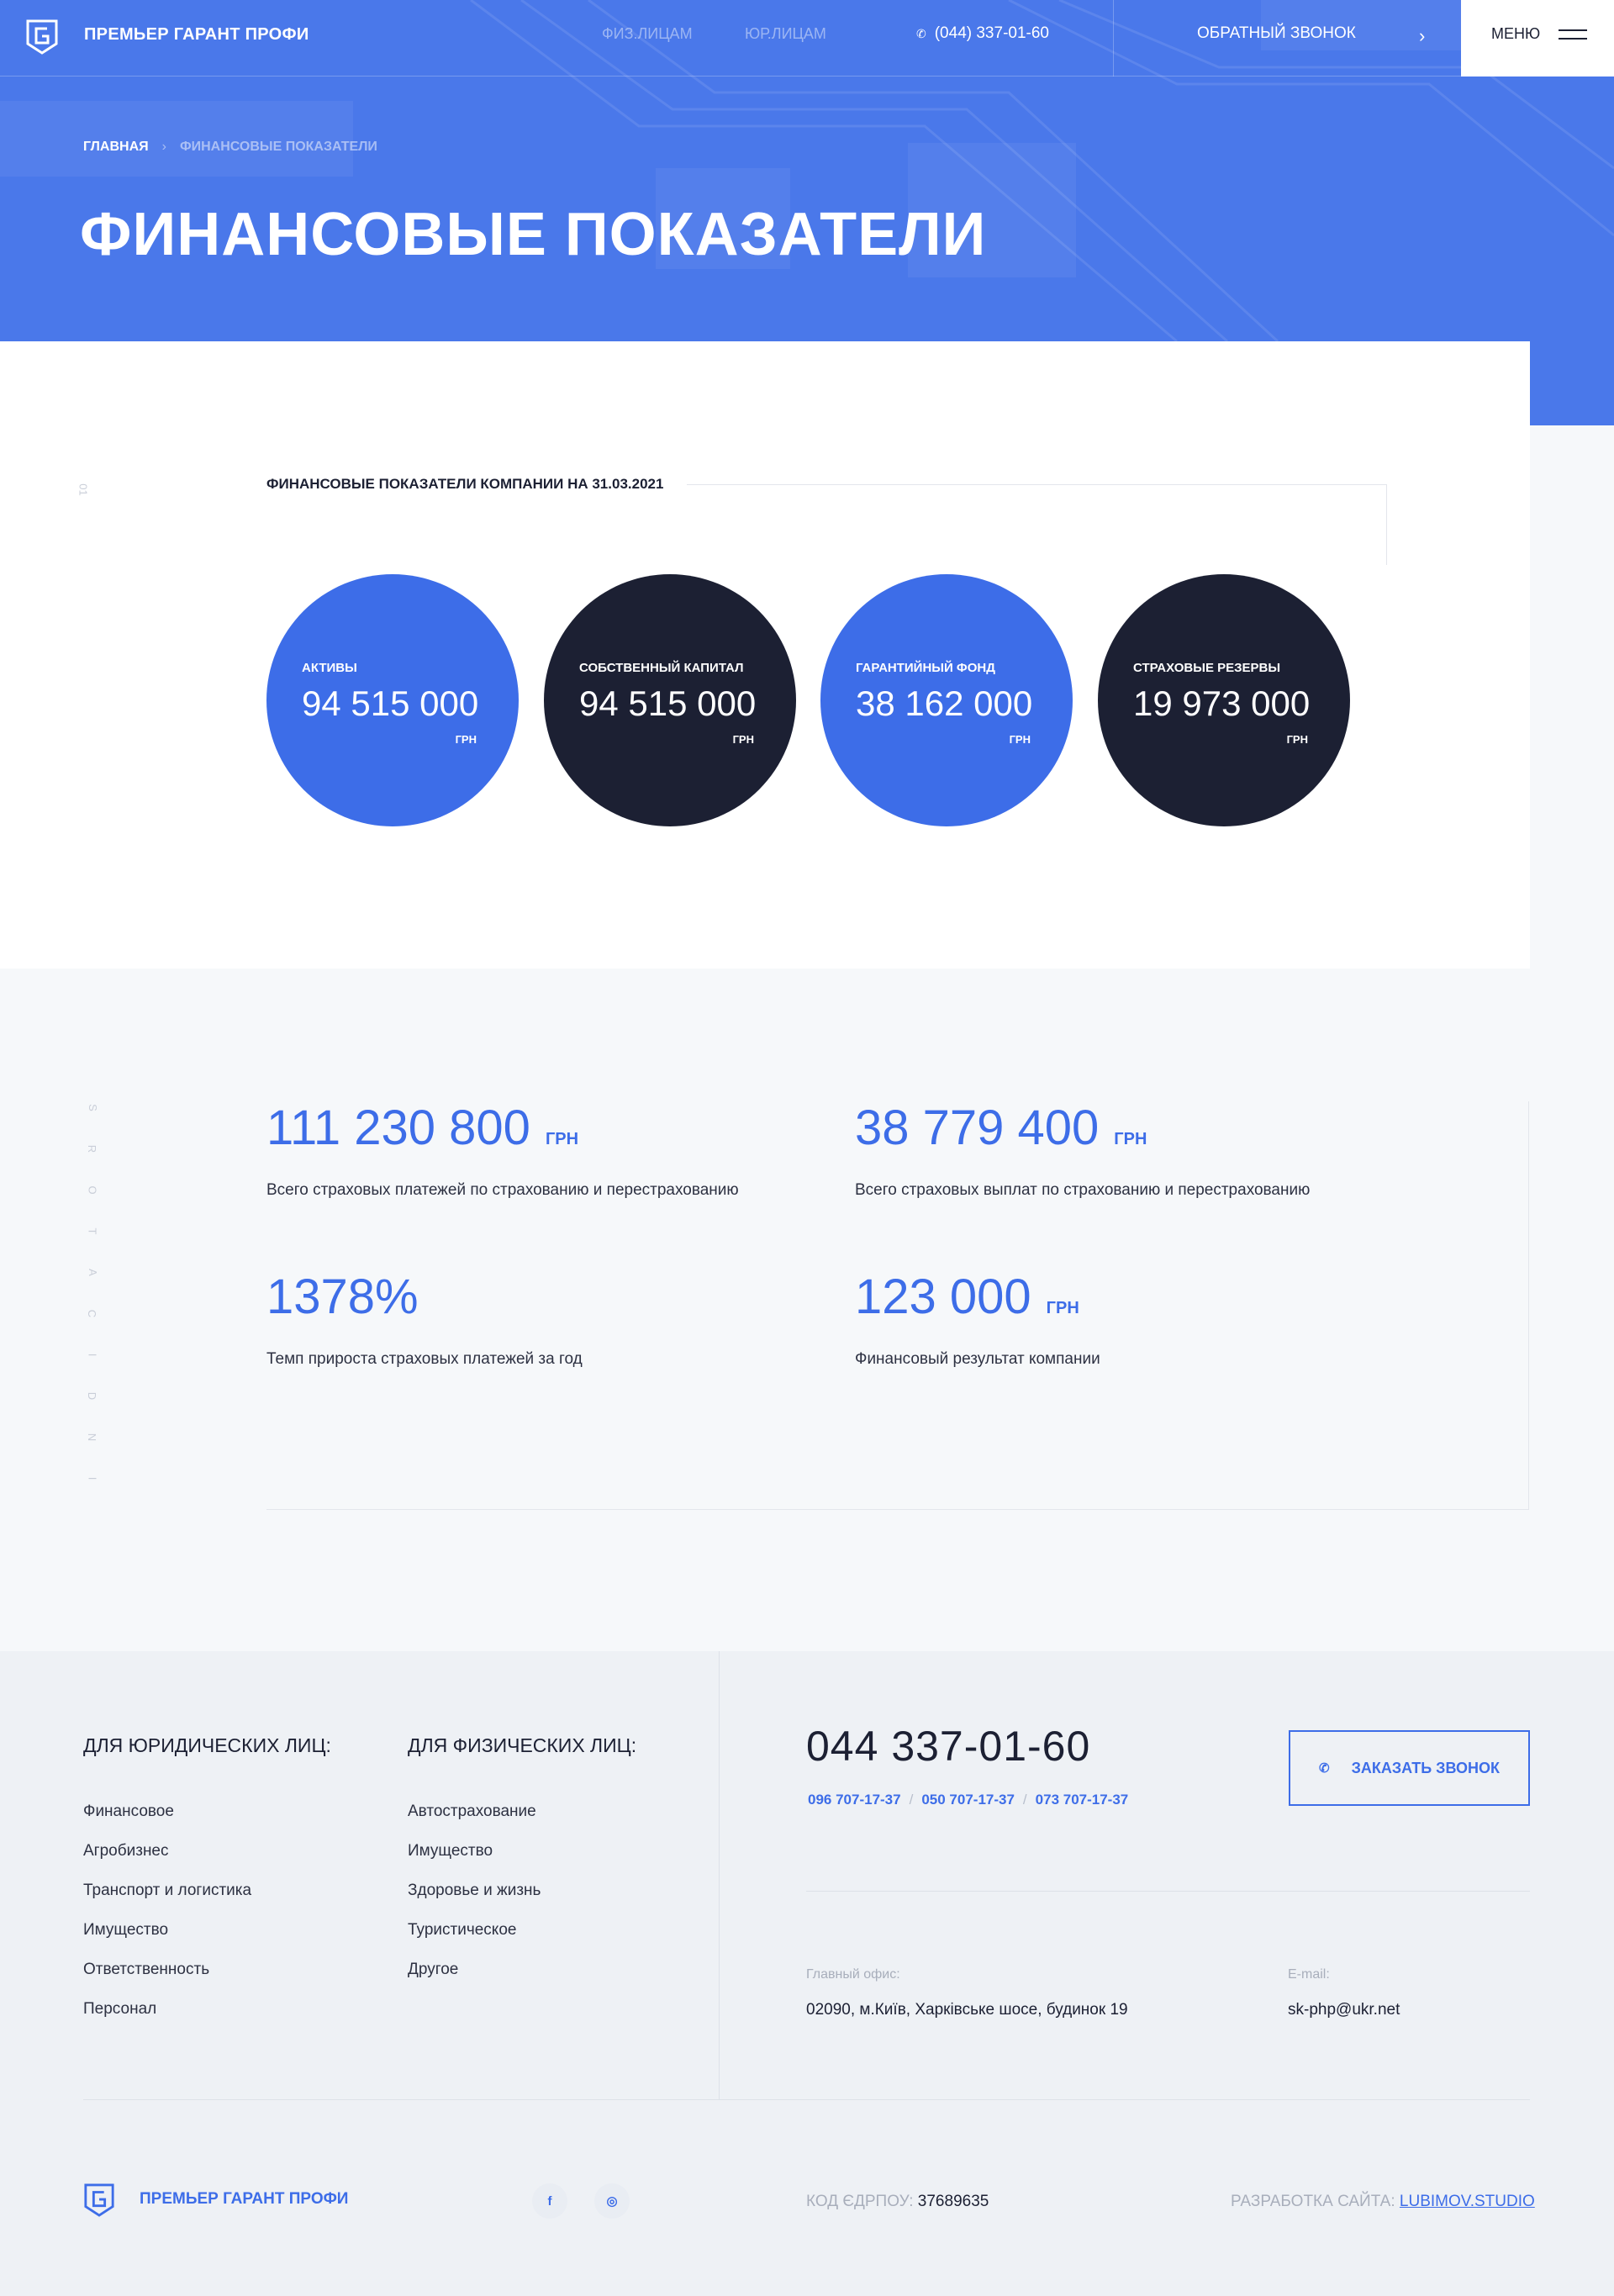 The image size is (1614, 2296). What do you see at coordinates (925, 668) in the screenshot?
I see `indicator-label: ГАРАНТИЙНЫЙ ФОНД` at bounding box center [925, 668].